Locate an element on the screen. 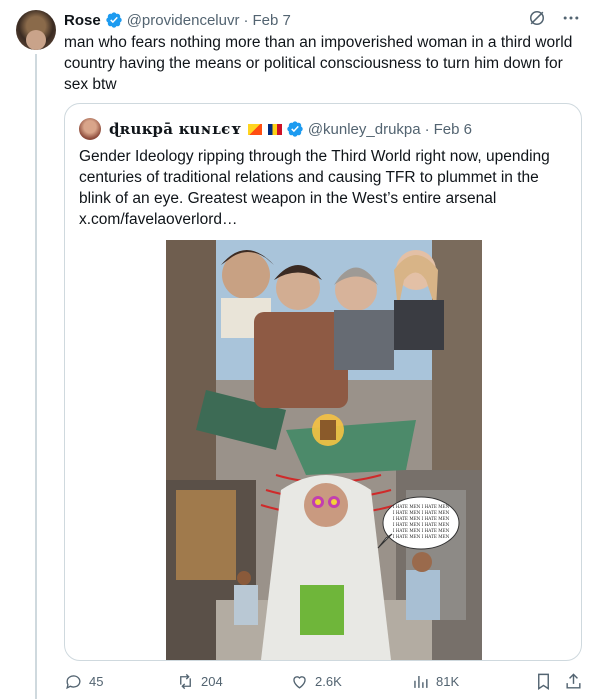 Image resolution: width=595 pixels, height=699 pixels. share-icon is located at coordinates (573, 681).